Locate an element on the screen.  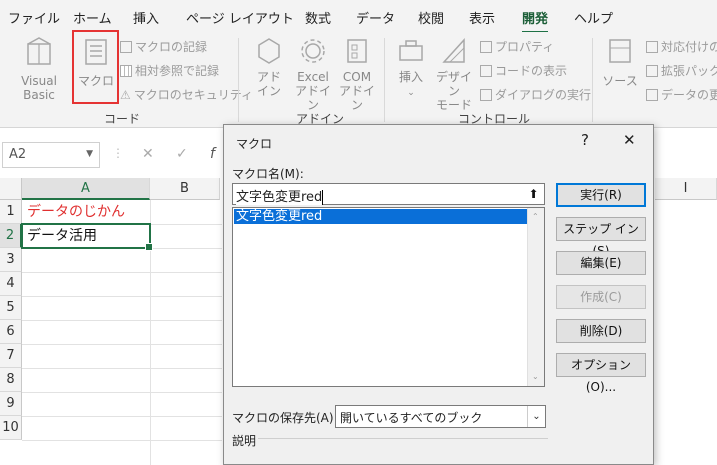
run-dialog-button: ダイアログの実行 is located at coordinates (535, 94).